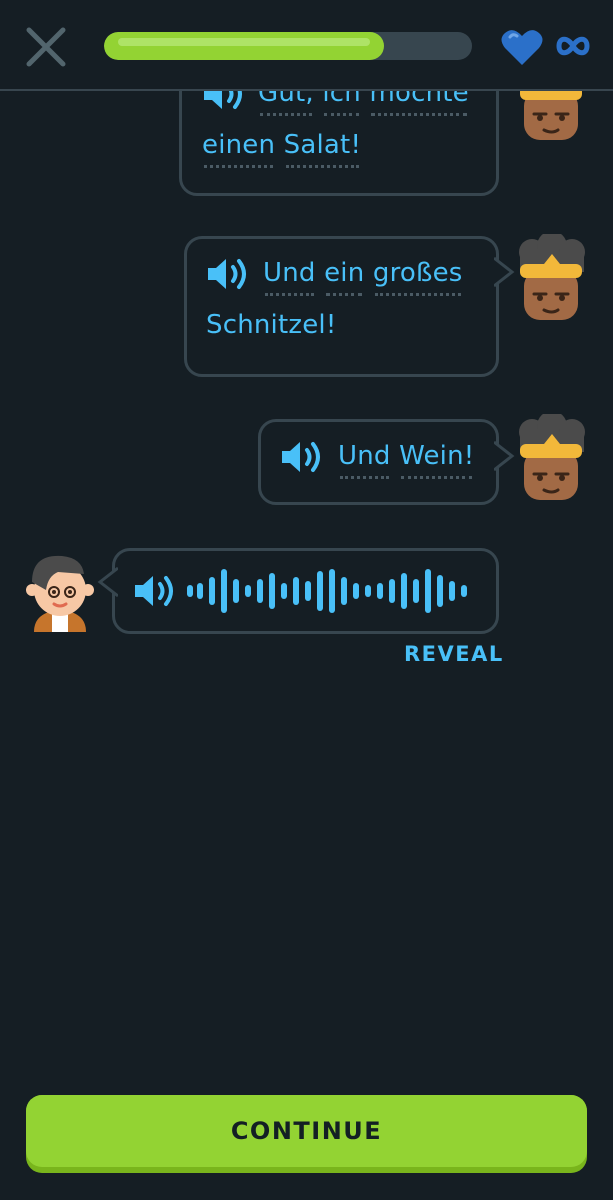 Image resolution: width=613 pixels, height=1200 pixels. I want to click on message-2-line-2: Schnitzel!, so click(271, 325).